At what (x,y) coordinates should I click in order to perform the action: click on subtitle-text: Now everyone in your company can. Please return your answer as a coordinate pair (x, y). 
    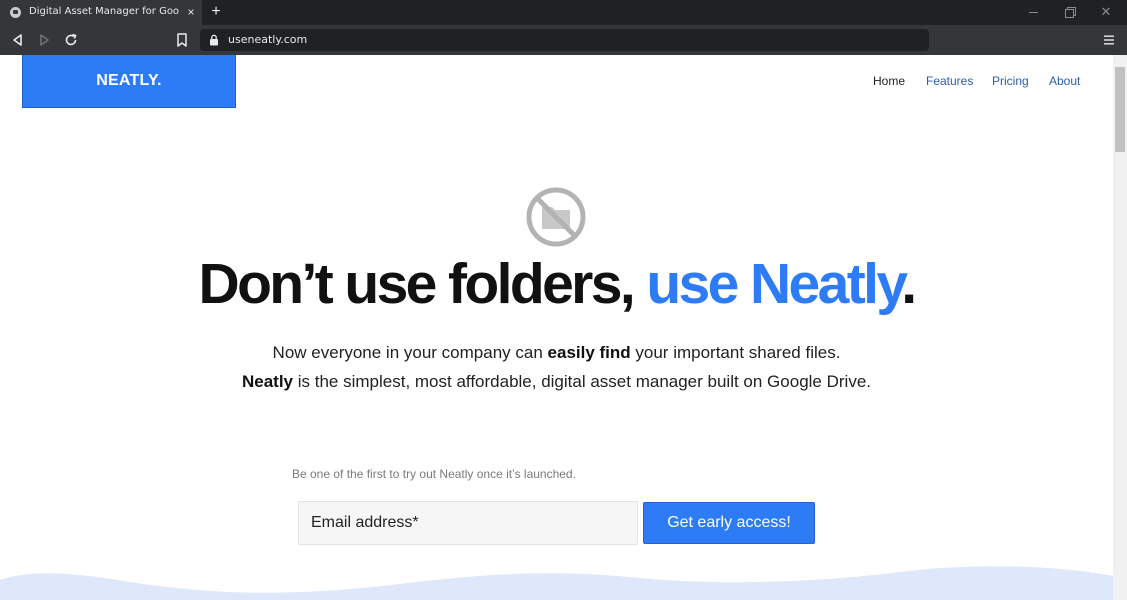
    Looking at the image, I should click on (410, 352).